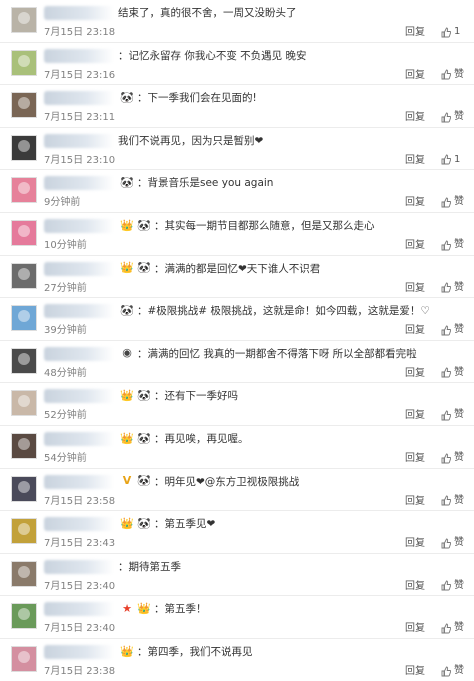  Describe the element at coordinates (237, 234) in the screenshot. I see `comment-item: 👑 🐼 ：其实每一期节目都那么随意，但是又那么走心 10分钟前 回复 赞` at that location.